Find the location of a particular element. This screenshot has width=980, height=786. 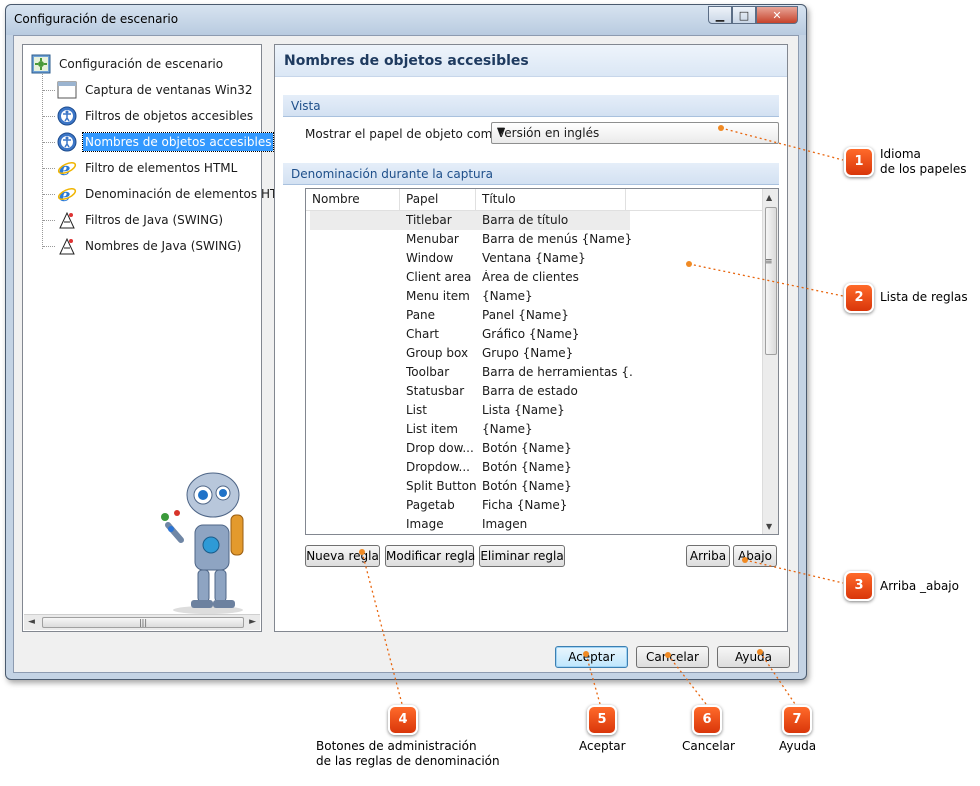

callout-badge-2: 2 is located at coordinates (859, 298).